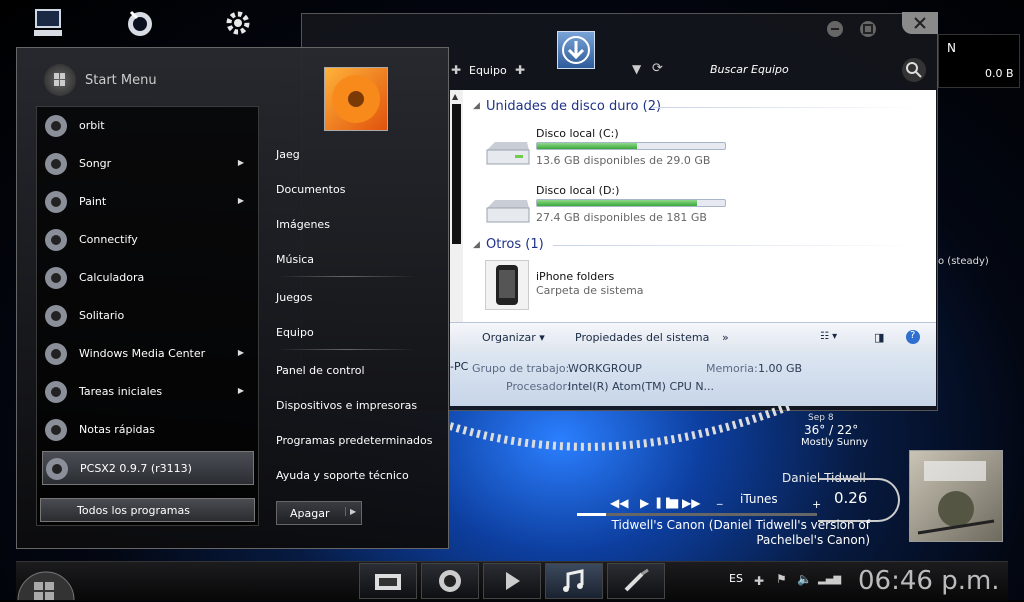 The width and height of the screenshot is (1024, 602). What do you see at coordinates (657, 68) in the screenshot?
I see `refresh-icon: ⟳` at bounding box center [657, 68].